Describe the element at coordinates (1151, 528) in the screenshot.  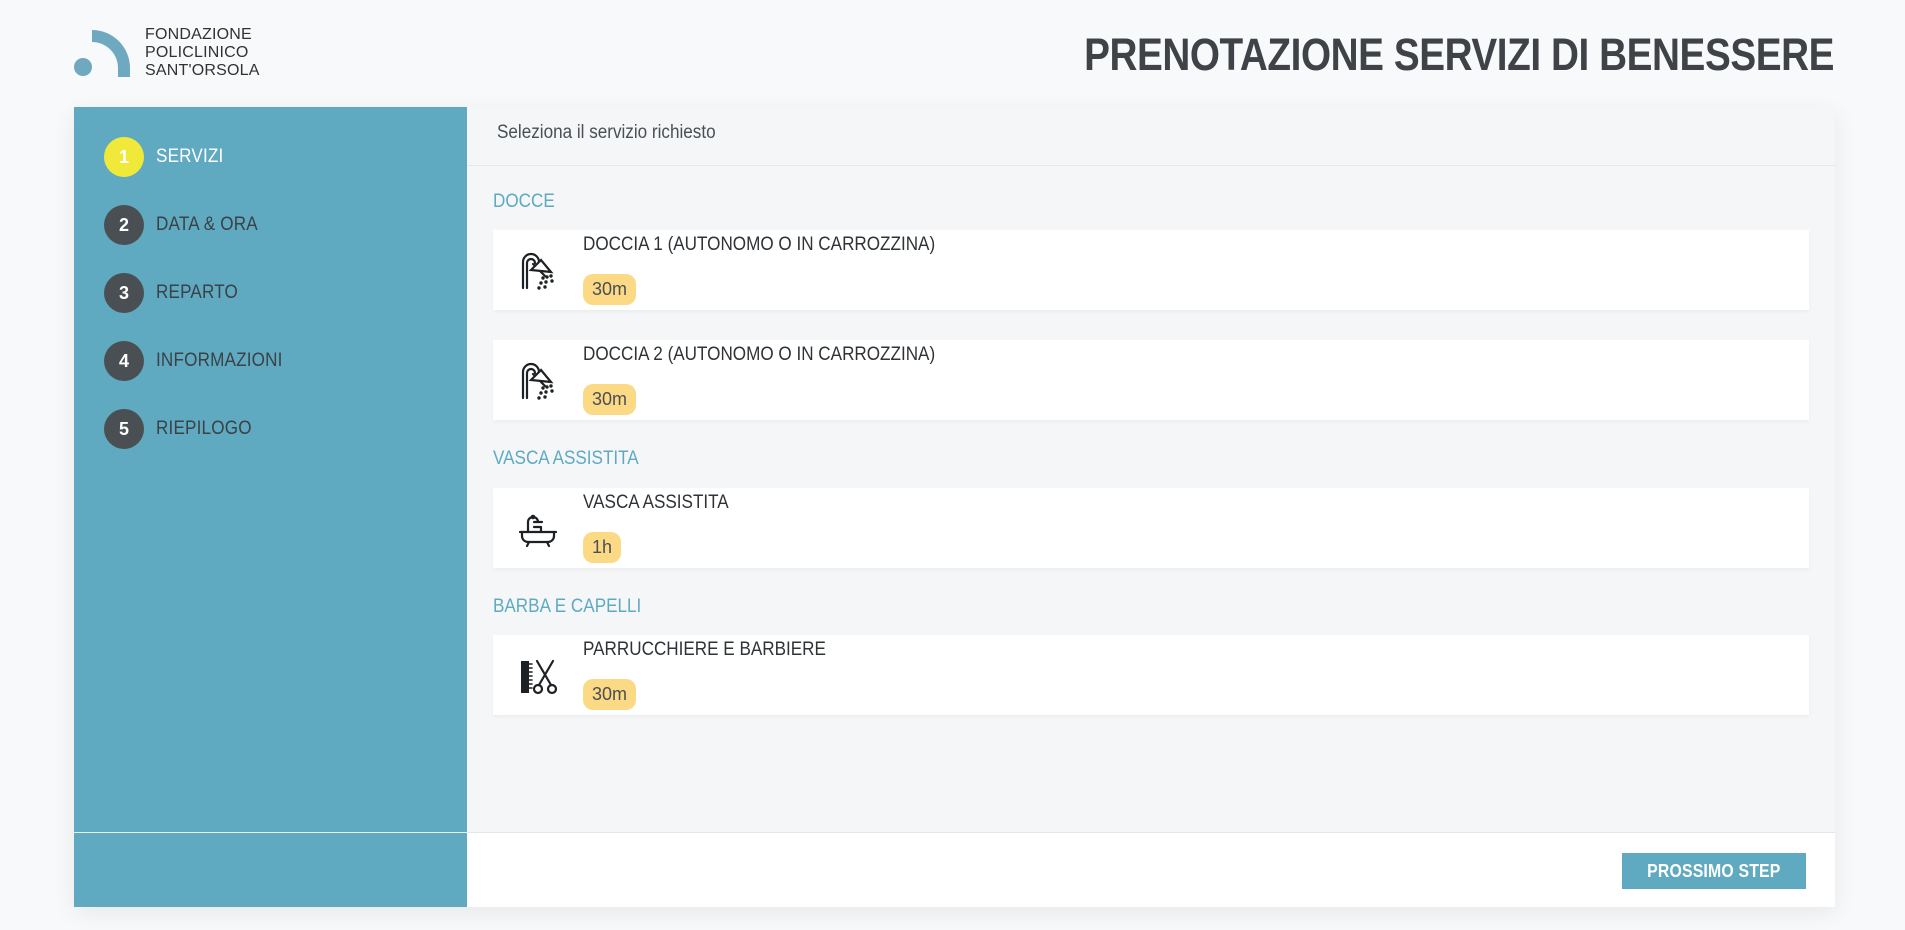
I see `service-card-vasca-assistita: VASCA ASSISTITA 1h` at that location.